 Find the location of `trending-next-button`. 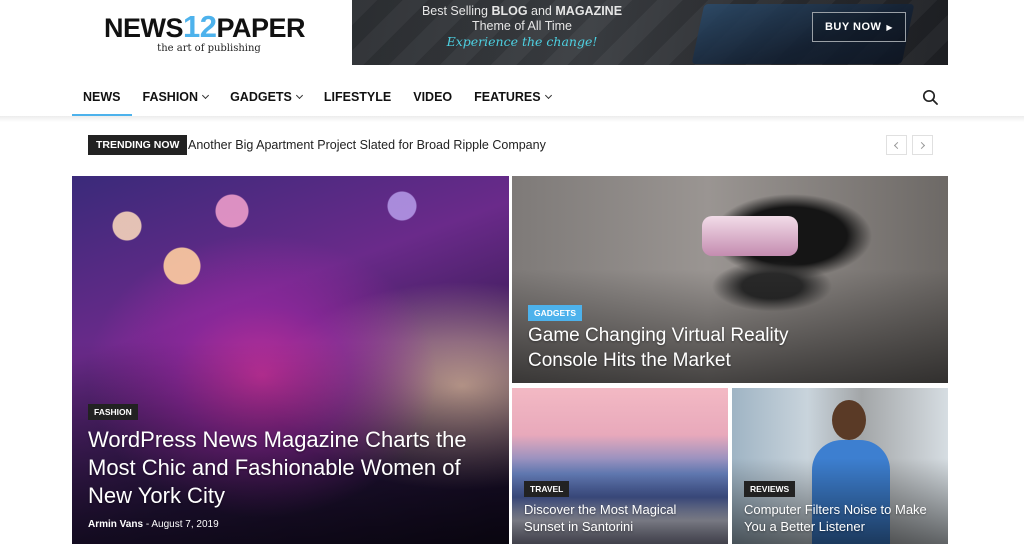

trending-next-button is located at coordinates (922, 145).